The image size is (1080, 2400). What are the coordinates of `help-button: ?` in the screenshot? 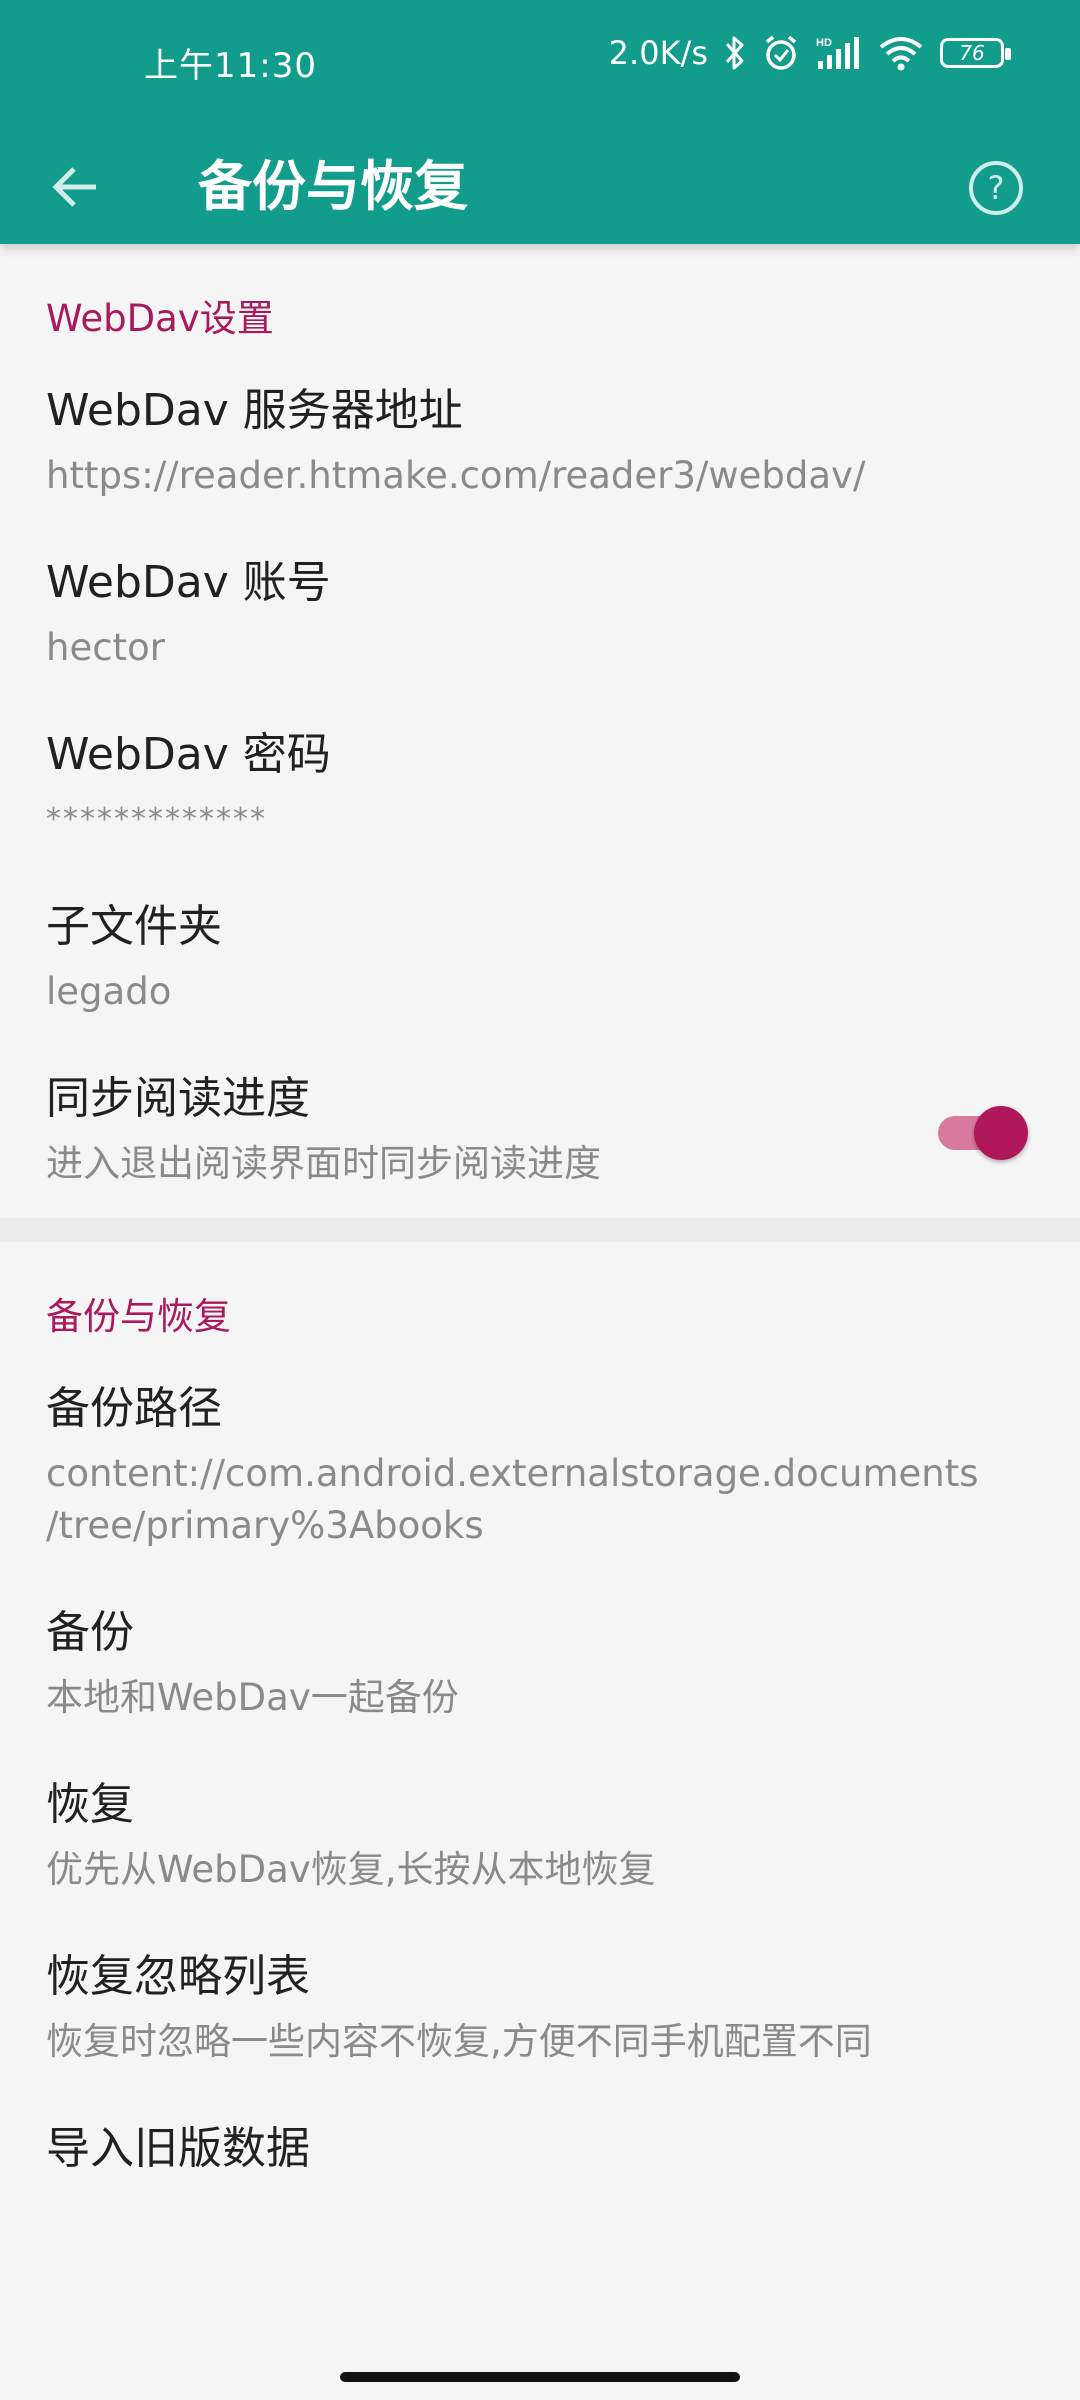 It's located at (996, 188).